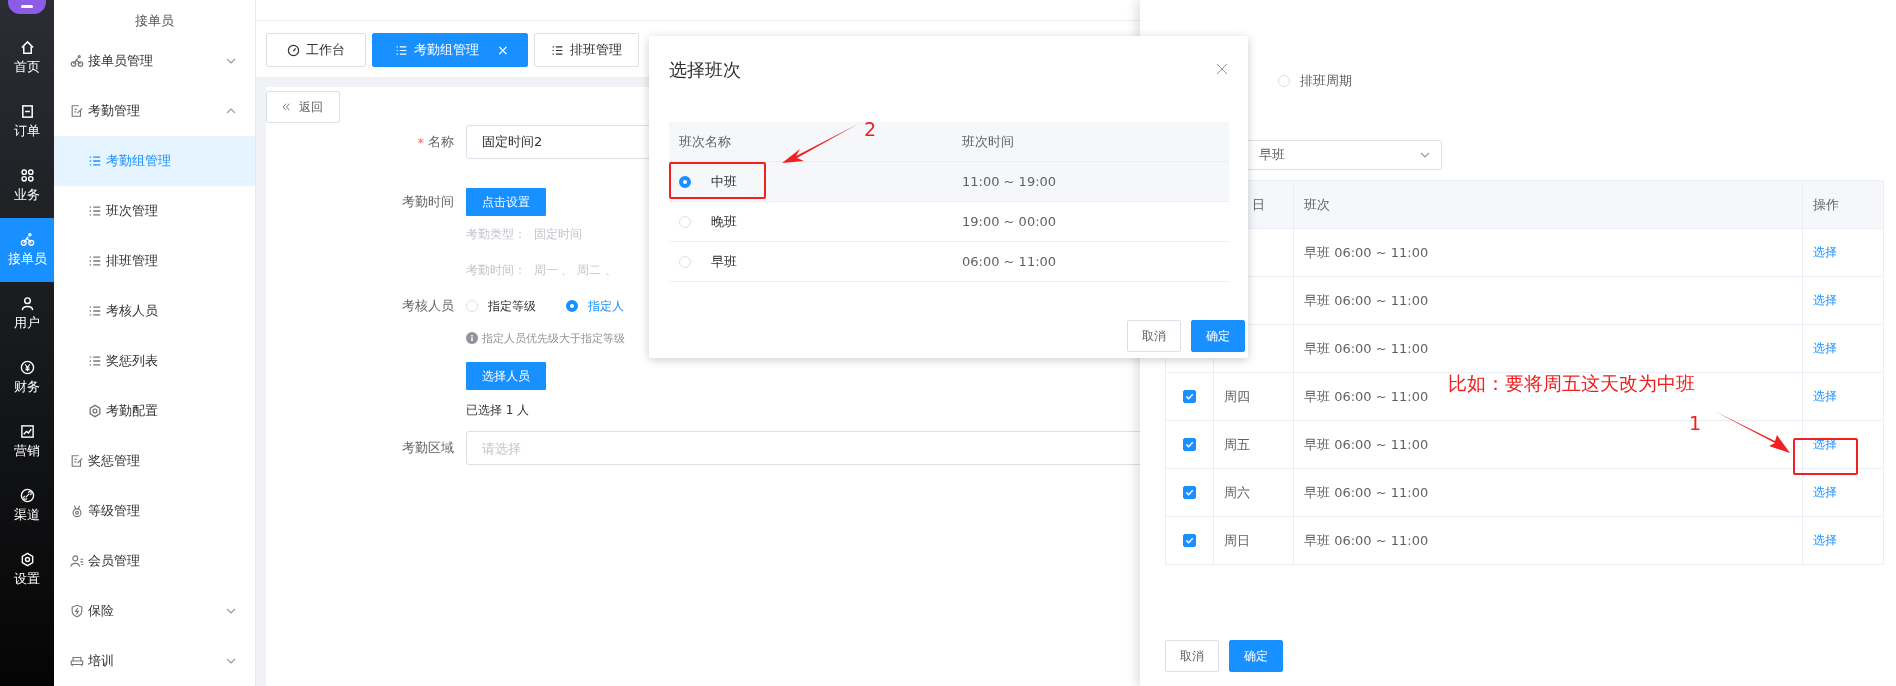  What do you see at coordinates (316, 50) in the screenshot?
I see `tab: 工作台` at bounding box center [316, 50].